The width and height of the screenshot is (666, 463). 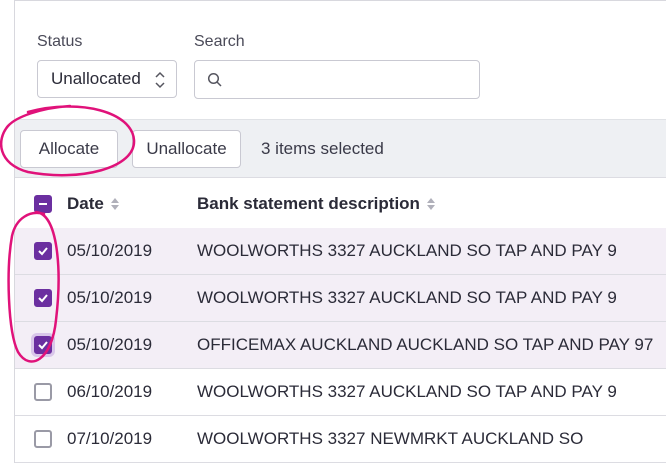 I want to click on row-date: 07/10/2019, so click(x=110, y=438).